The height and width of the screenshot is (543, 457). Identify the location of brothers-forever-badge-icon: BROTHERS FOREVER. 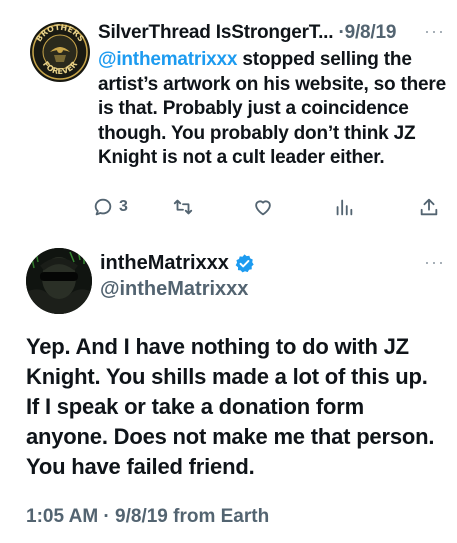
(60, 52).